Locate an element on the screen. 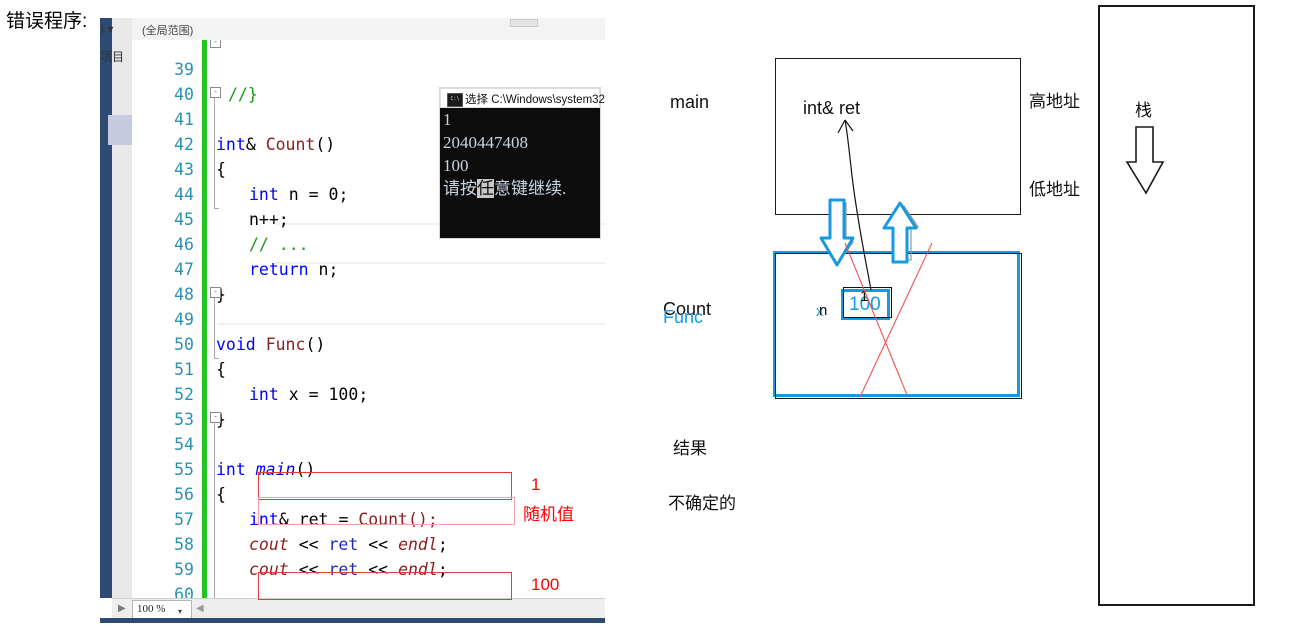  code-line: 40 is located at coordinates (163, 80).